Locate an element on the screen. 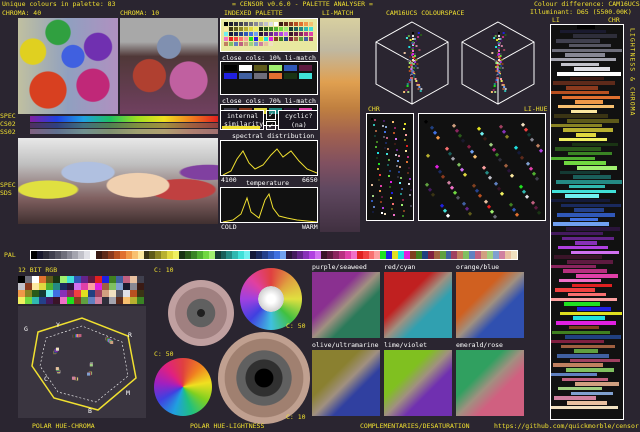 Image resolution: width=640 pixels, height=432 pixels. github-url: https://github.com/quickmorble/censor is located at coordinates (566, 426).